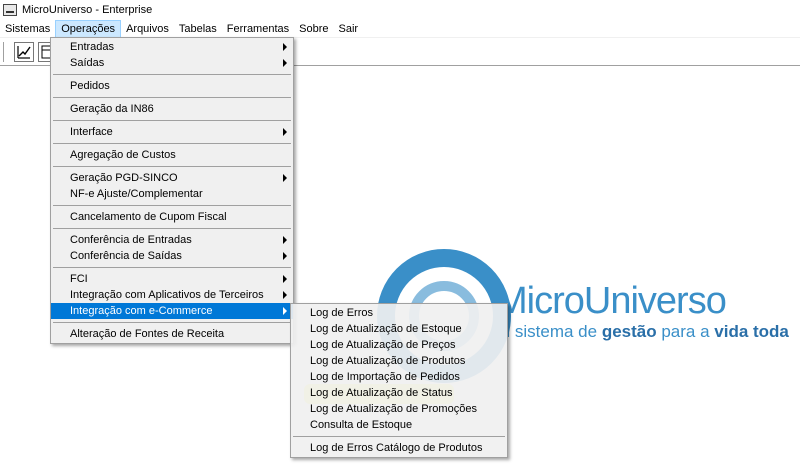  I want to click on menu-item-alteracao-fontes: Alteração de Fontes de Receita, so click(172, 334).